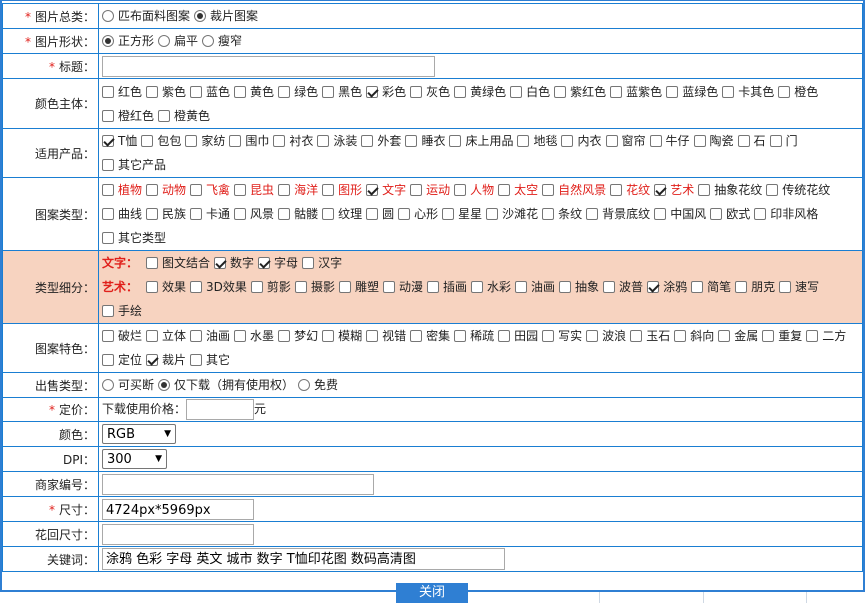 This screenshot has width=865, height=603. I want to click on pattern-type-option: 沙滩花, so click(512, 214).